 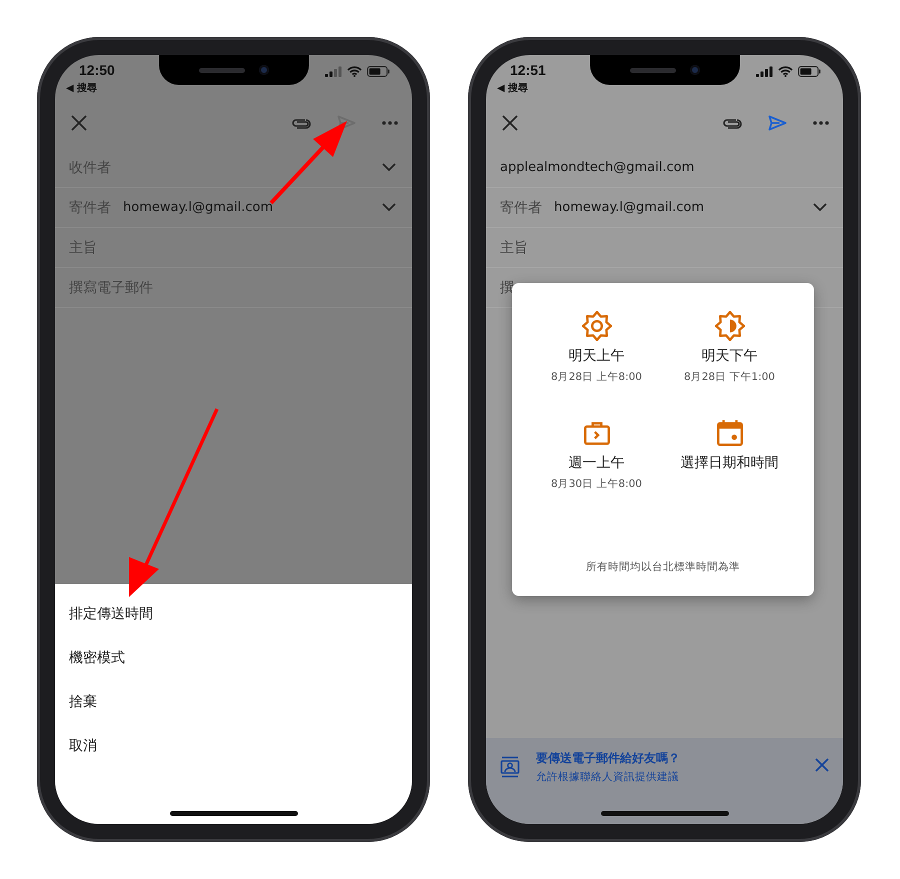 I want to click on banner-subtitle: 允許根據聯絡人資訊提供建議, so click(x=608, y=777).